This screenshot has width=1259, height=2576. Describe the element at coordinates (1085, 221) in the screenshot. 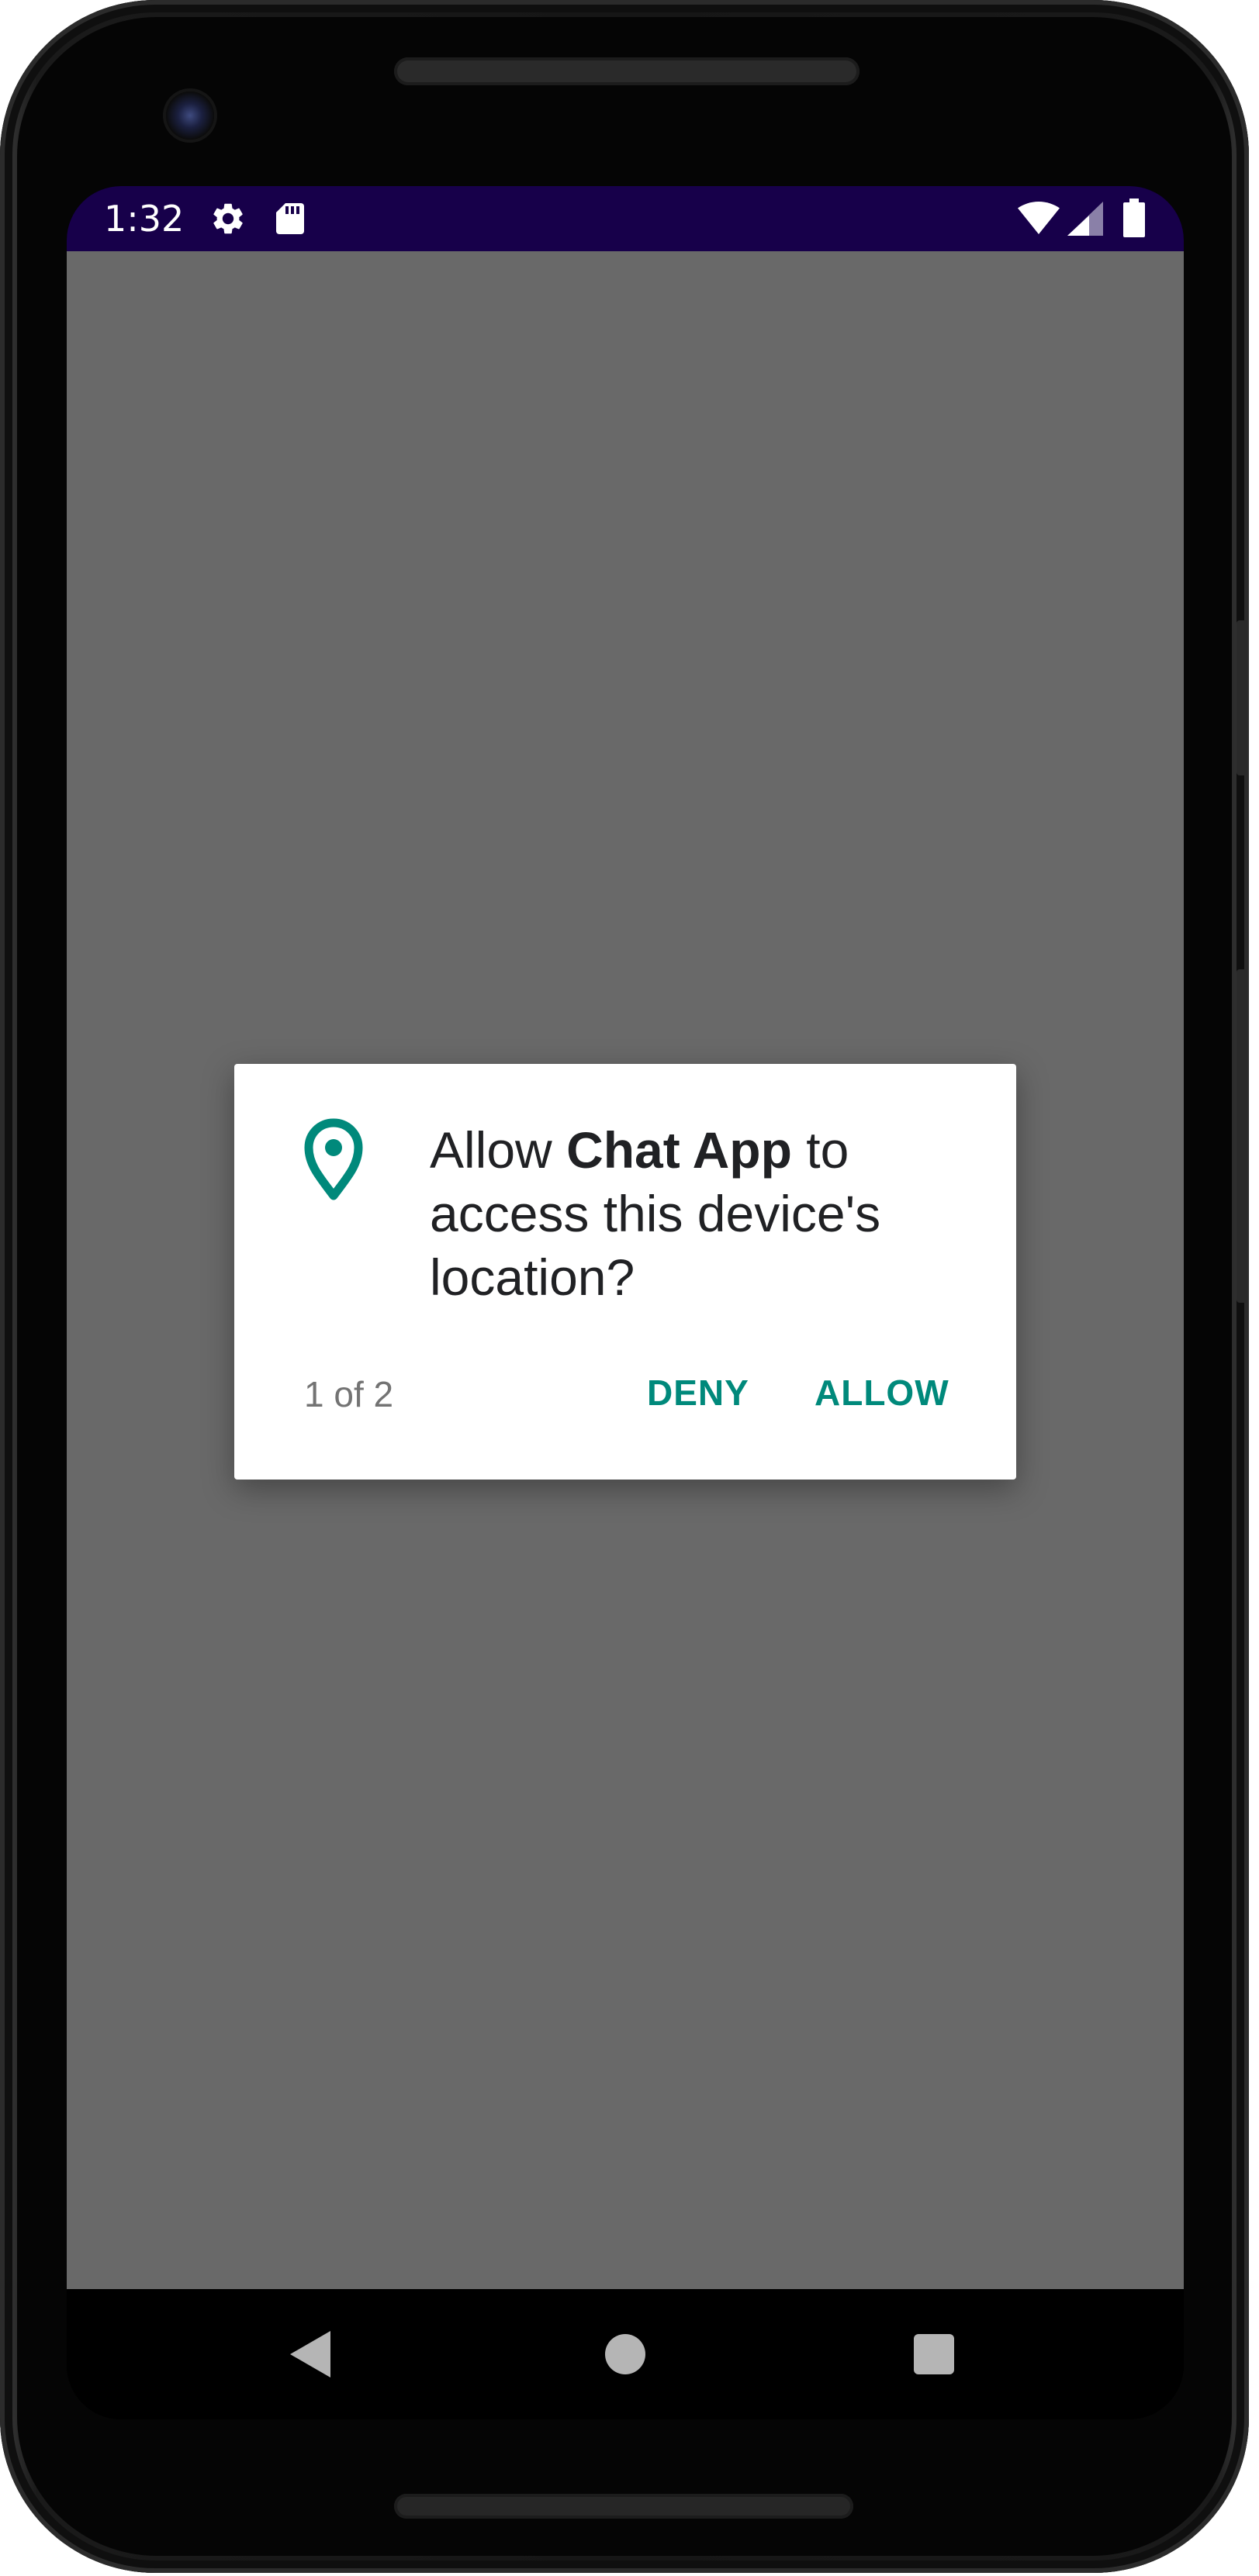

I see `cell-signal-icon` at that location.